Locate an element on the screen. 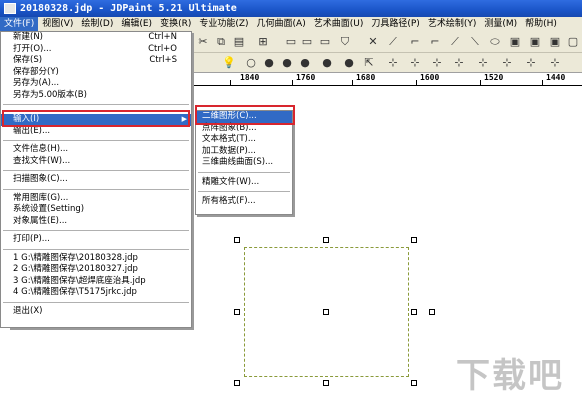 The width and height of the screenshot is (582, 400). menu-professional: 专业功能(Z) is located at coordinates (223, 24).